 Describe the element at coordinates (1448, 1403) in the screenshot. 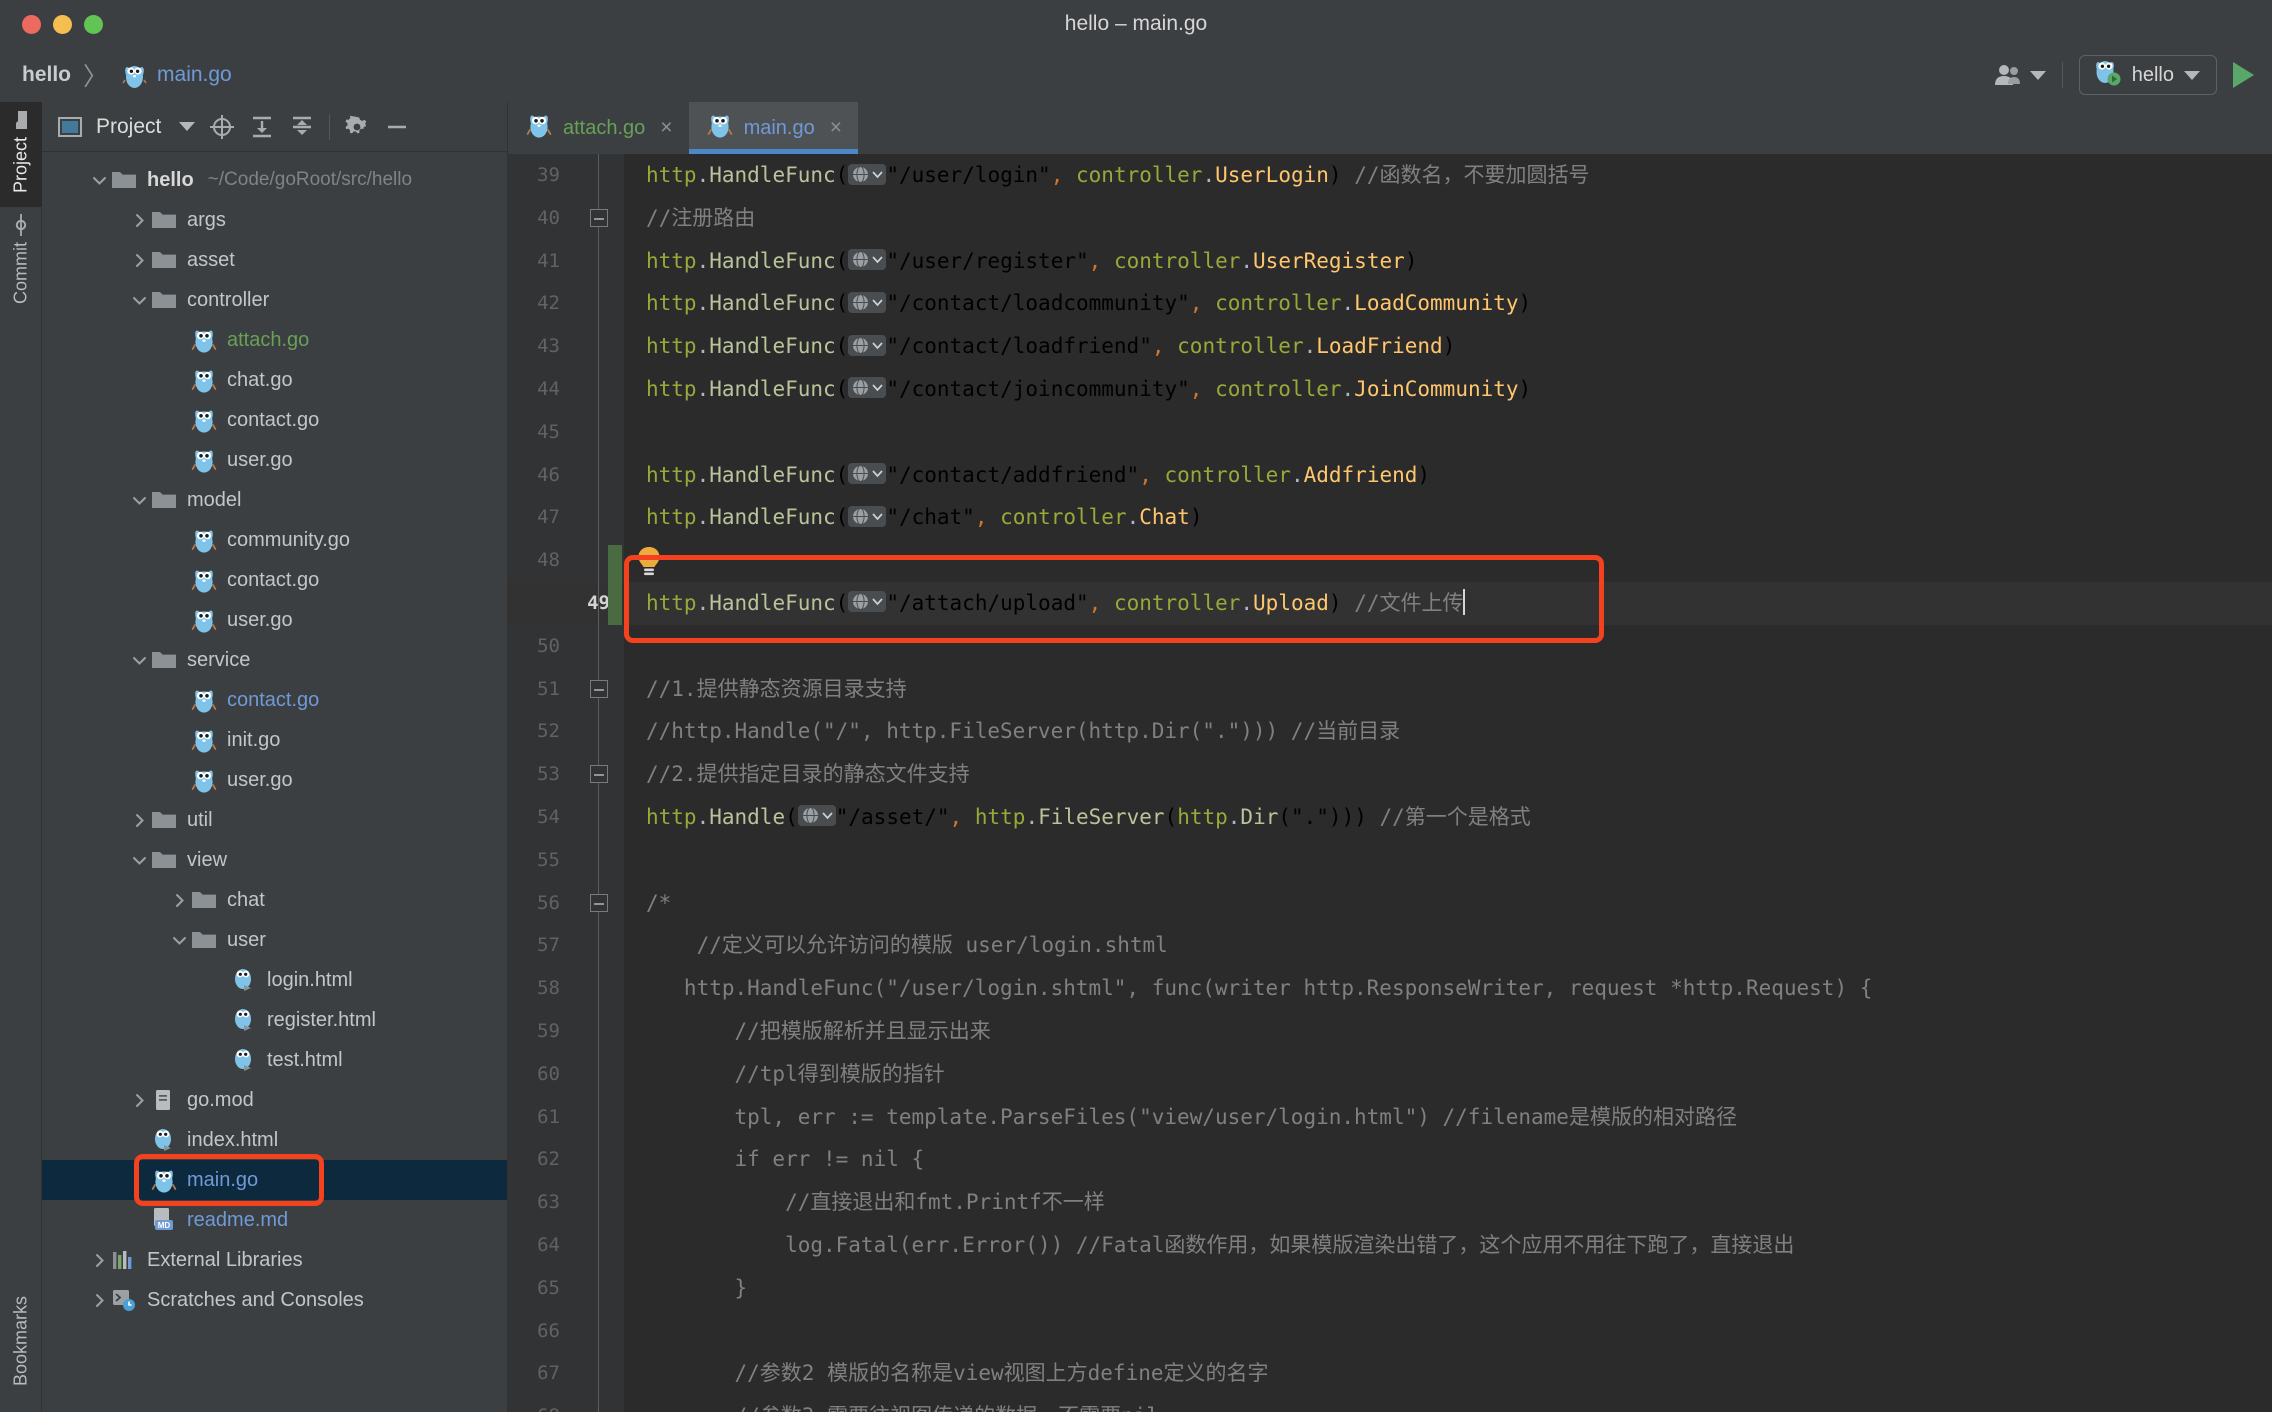

I see `code-line: //参数3 需要往视图传递的数据，不需要nil` at that location.